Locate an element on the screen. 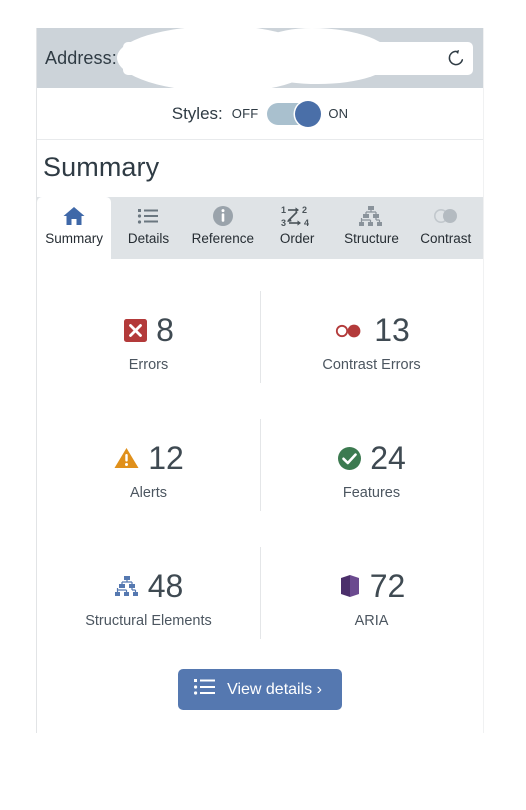  tab-structure: Structure is located at coordinates (371, 228).